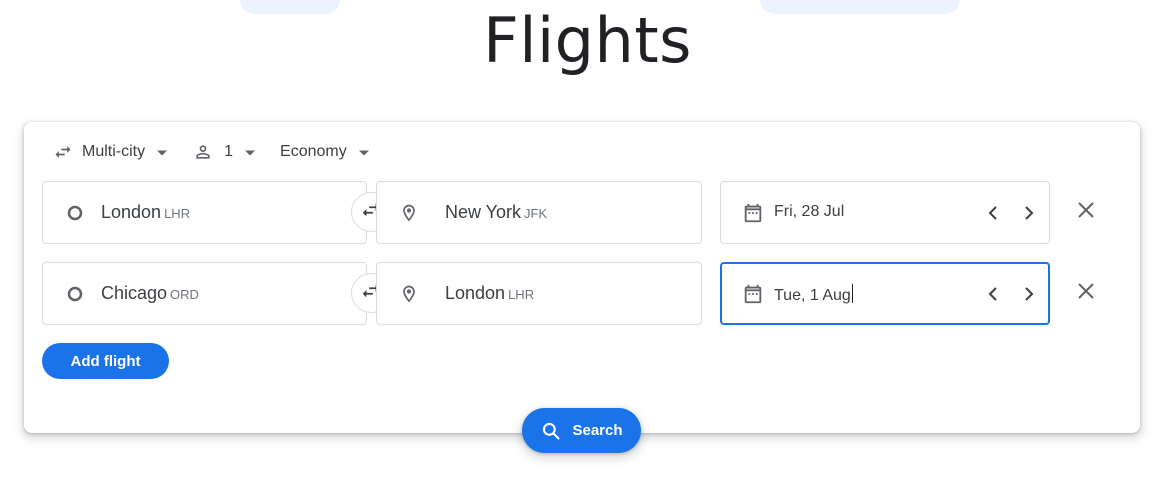 This screenshot has width=1175, height=481. I want to click on destination-code: JFK, so click(536, 213).